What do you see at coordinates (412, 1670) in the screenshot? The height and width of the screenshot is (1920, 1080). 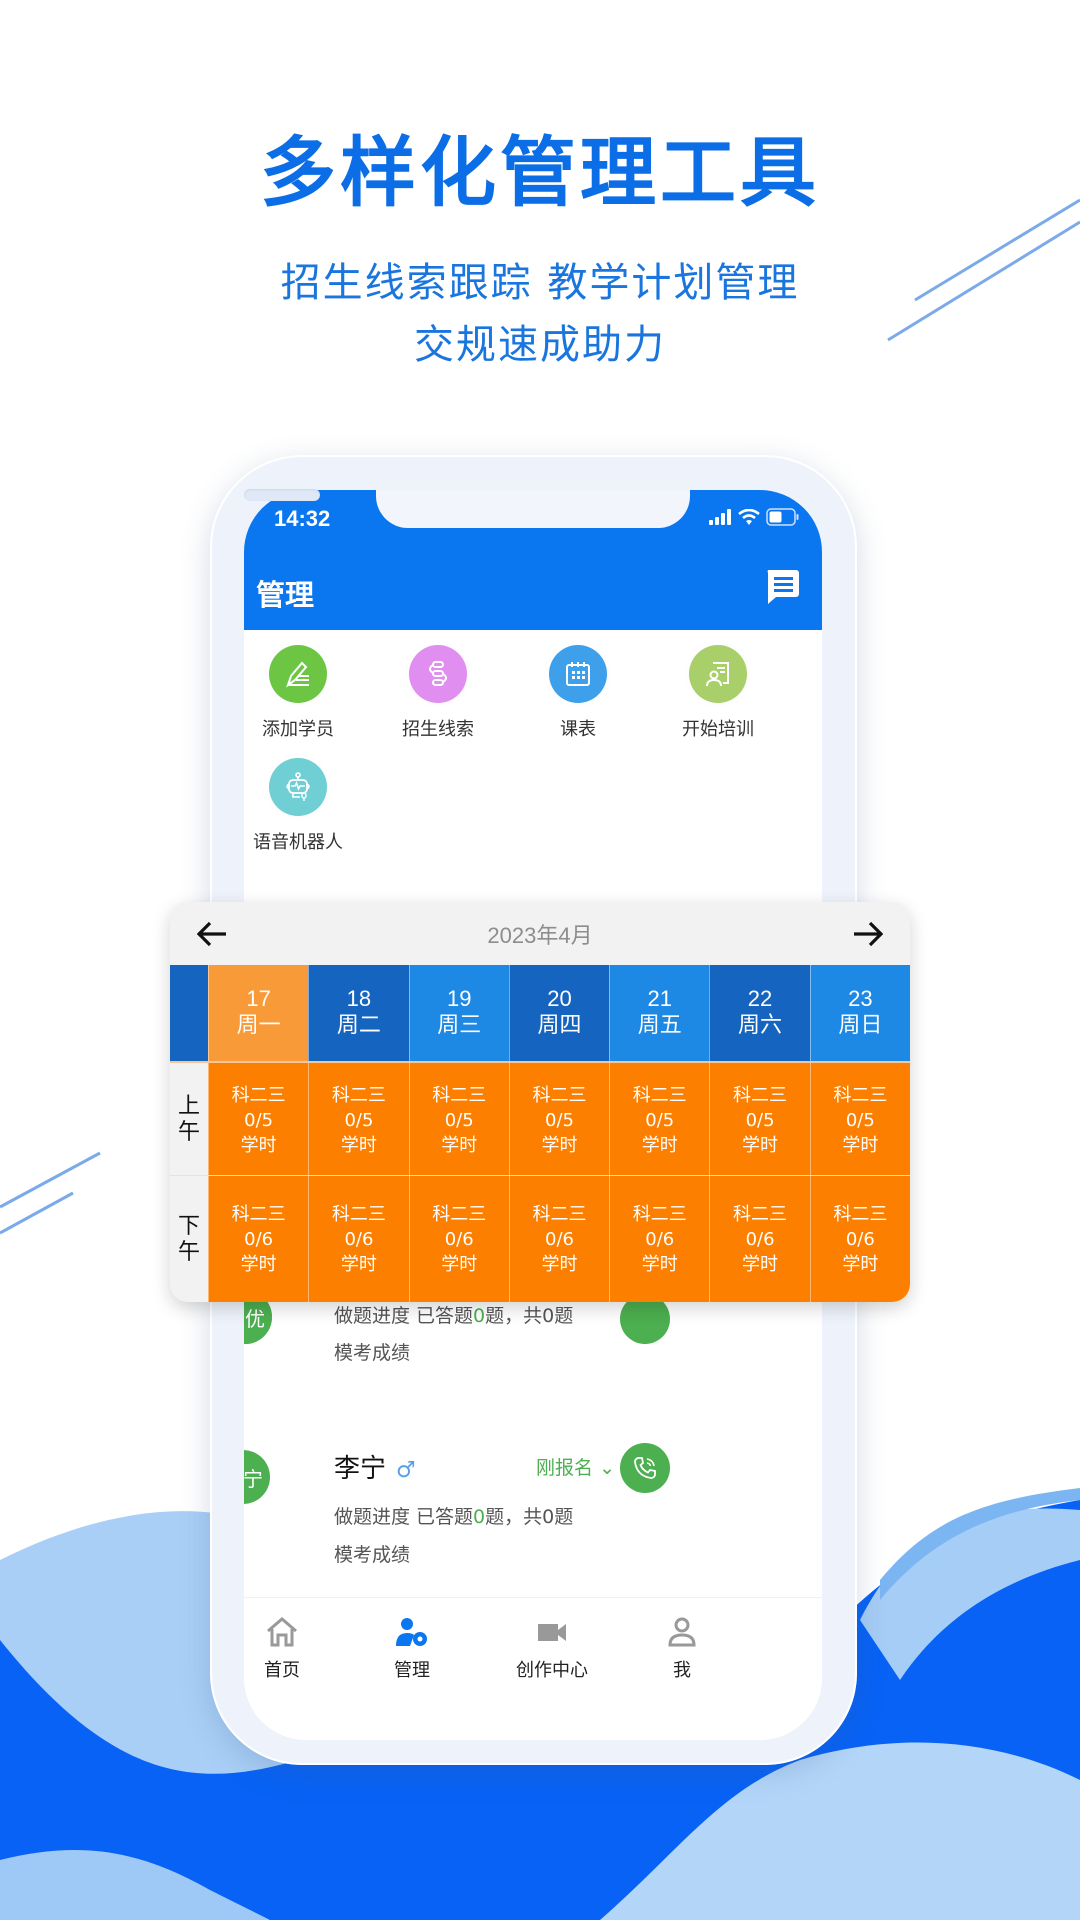 I see `tab-label: 管理` at bounding box center [412, 1670].